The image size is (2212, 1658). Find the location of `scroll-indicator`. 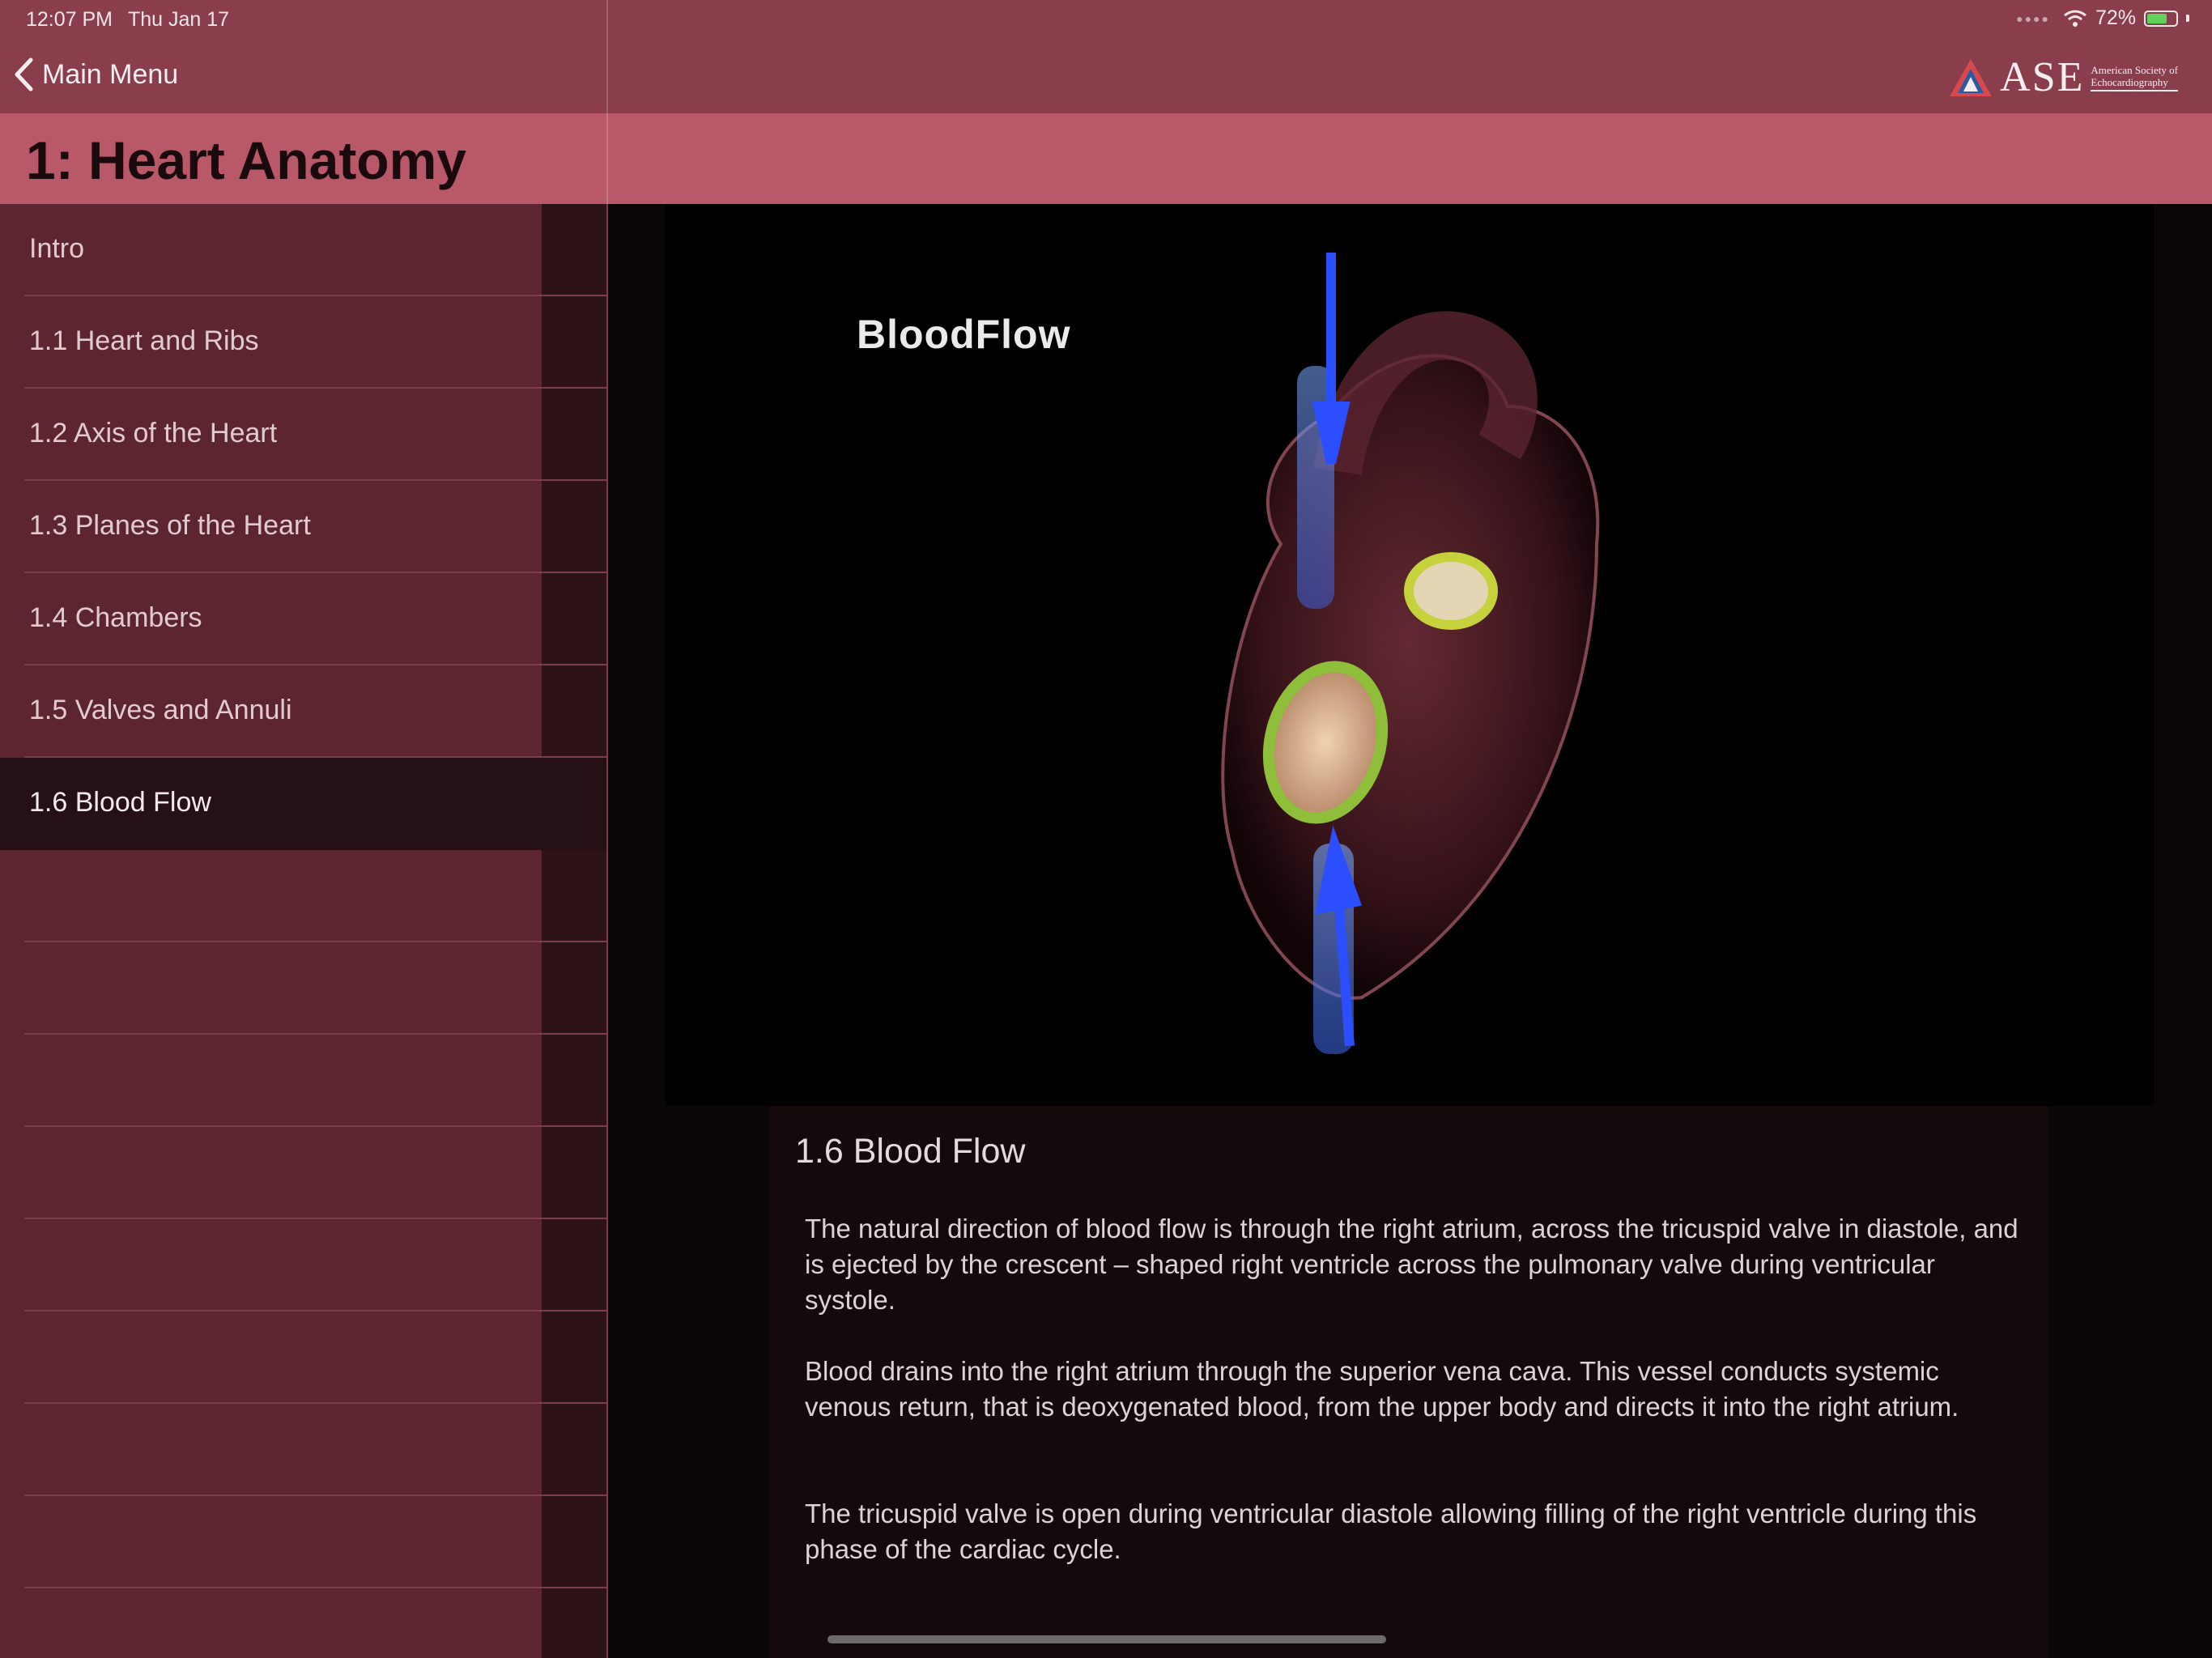

scroll-indicator is located at coordinates (1106, 1639).